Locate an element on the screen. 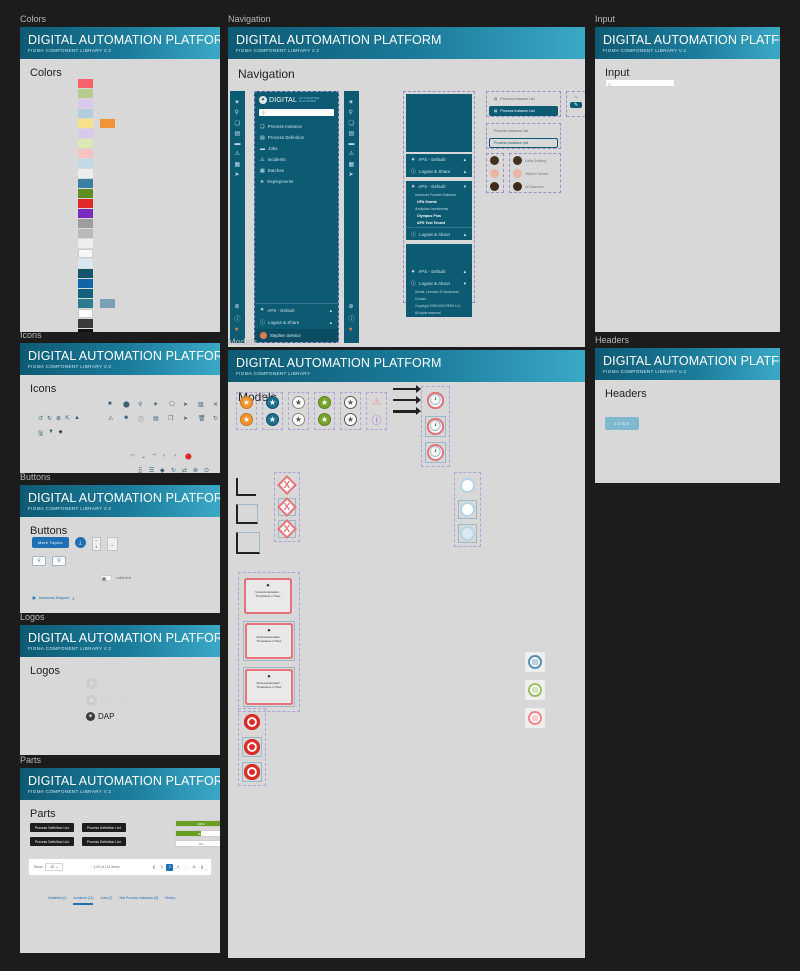 This screenshot has height=971, width=800. tab-sub-process-instances-6: Sub Process Instances (6) is located at coordinates (138, 900).